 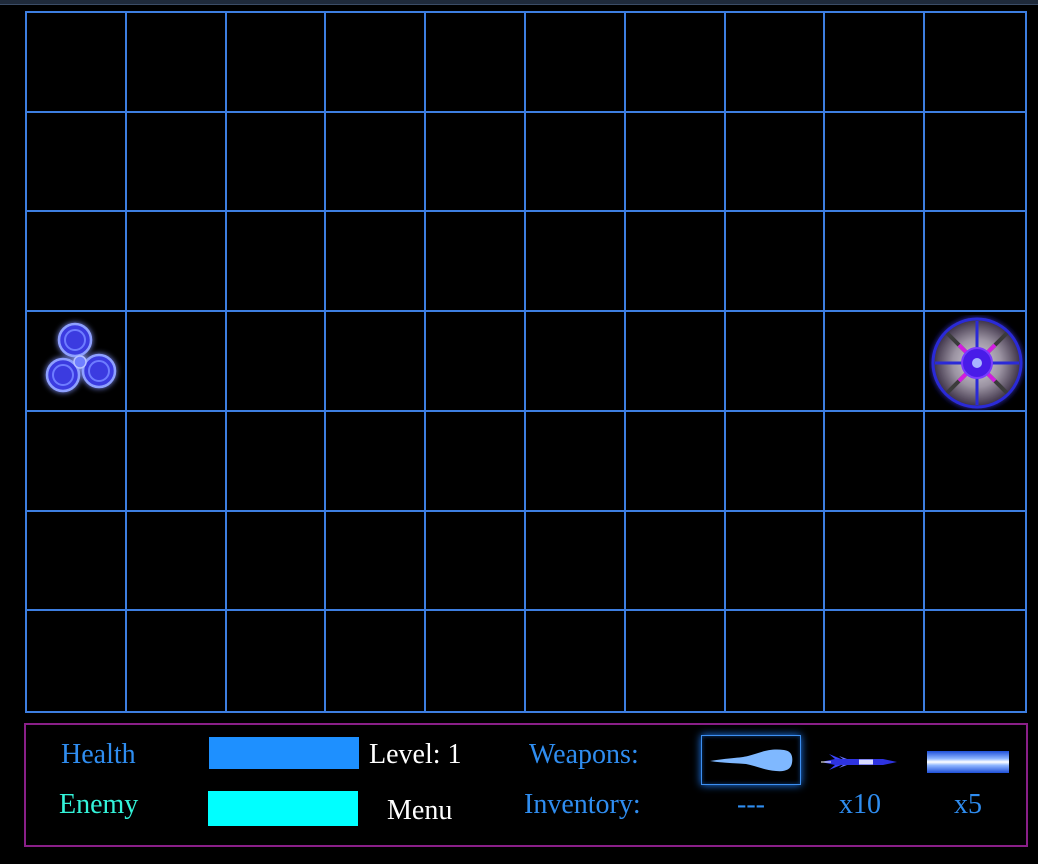 I want to click on tri-orb-ship-icon, so click(x=81, y=357).